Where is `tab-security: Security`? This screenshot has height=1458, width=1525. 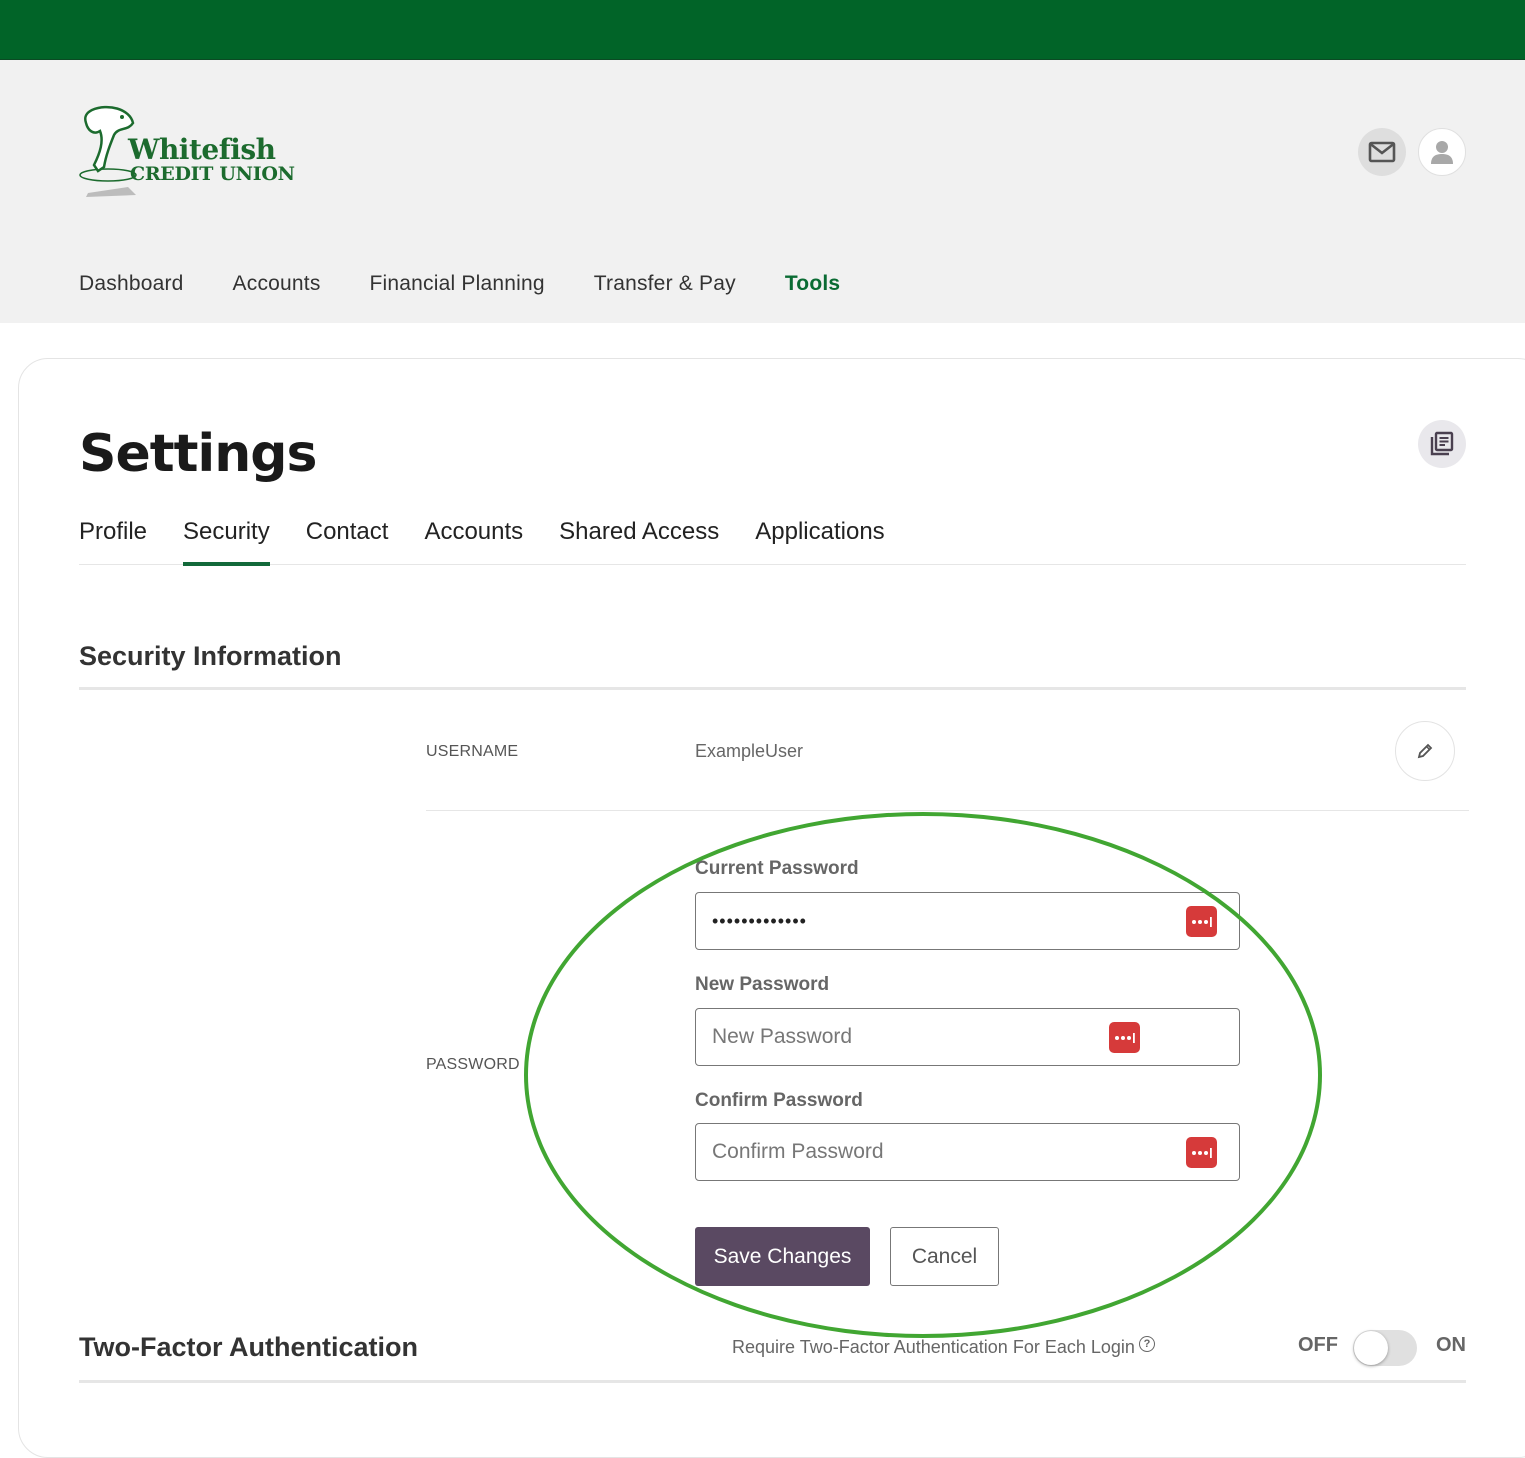 tab-security: Security is located at coordinates (226, 542).